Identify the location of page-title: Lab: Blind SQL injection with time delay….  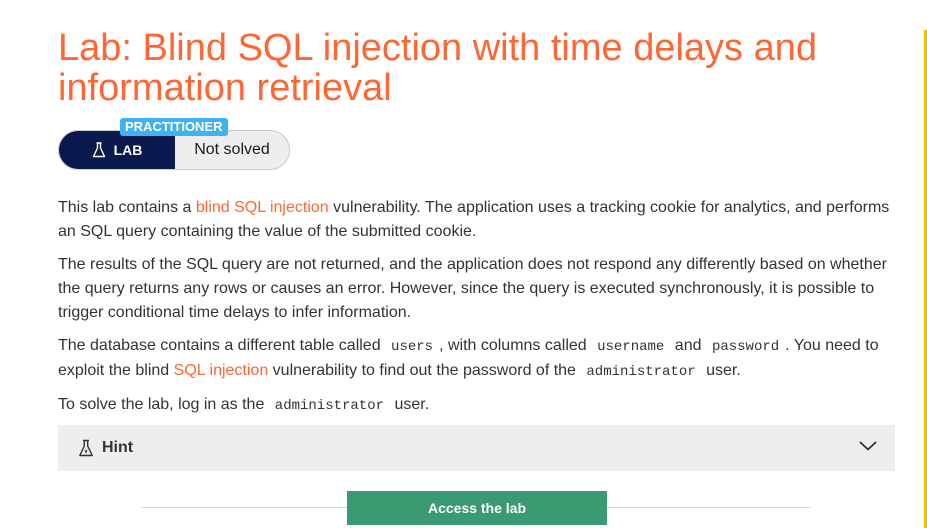
(438, 68).